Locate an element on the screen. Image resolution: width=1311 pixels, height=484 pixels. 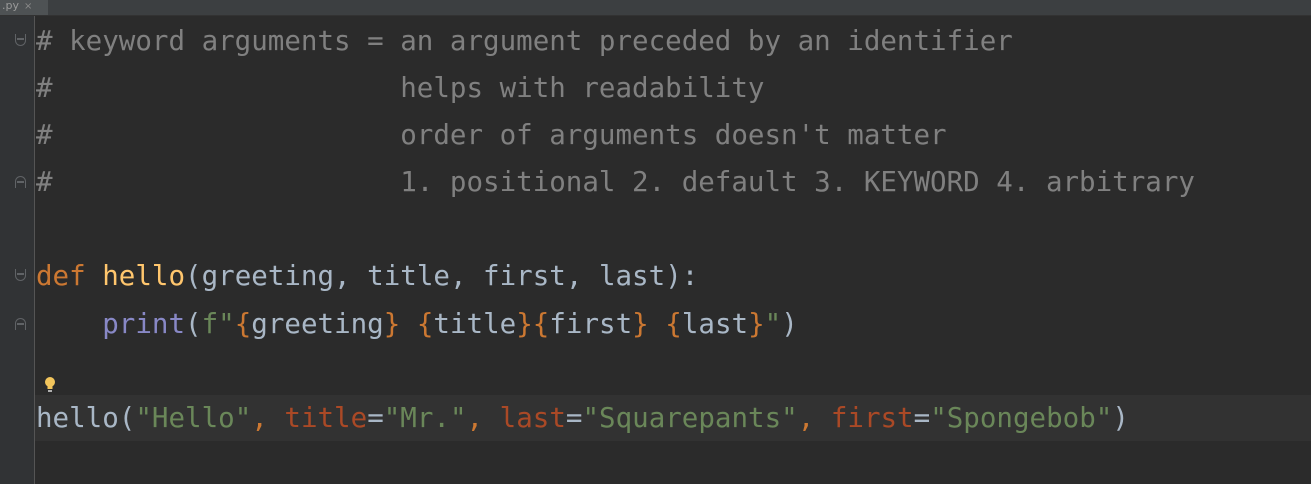
keyword-arg-title: title is located at coordinates (326, 418).